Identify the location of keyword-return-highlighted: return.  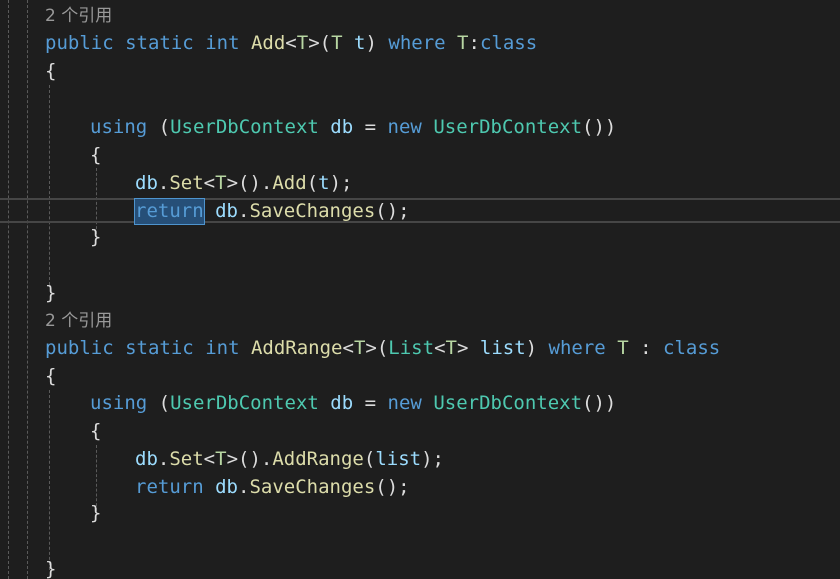
(169, 211).